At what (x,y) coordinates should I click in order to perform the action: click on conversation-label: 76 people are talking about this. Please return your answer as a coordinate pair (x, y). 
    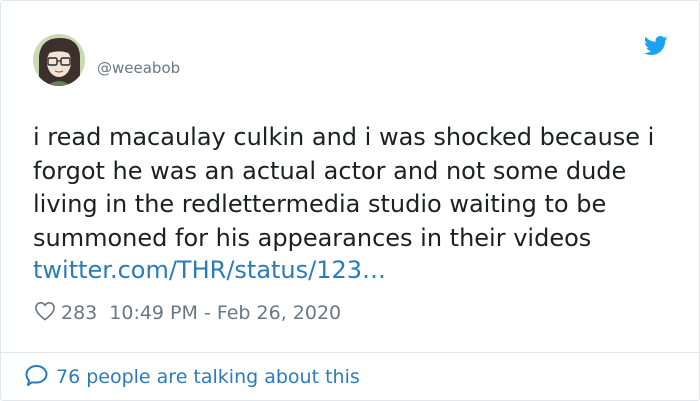
    Looking at the image, I should click on (208, 377).